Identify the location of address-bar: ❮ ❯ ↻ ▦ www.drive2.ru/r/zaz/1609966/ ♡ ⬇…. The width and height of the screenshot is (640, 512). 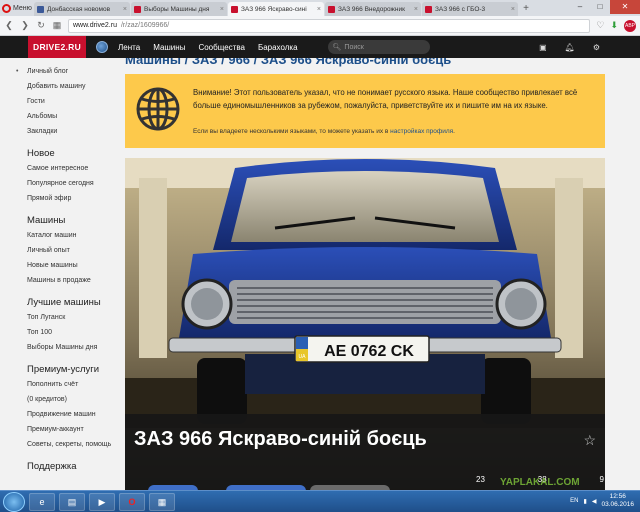
(320, 26).